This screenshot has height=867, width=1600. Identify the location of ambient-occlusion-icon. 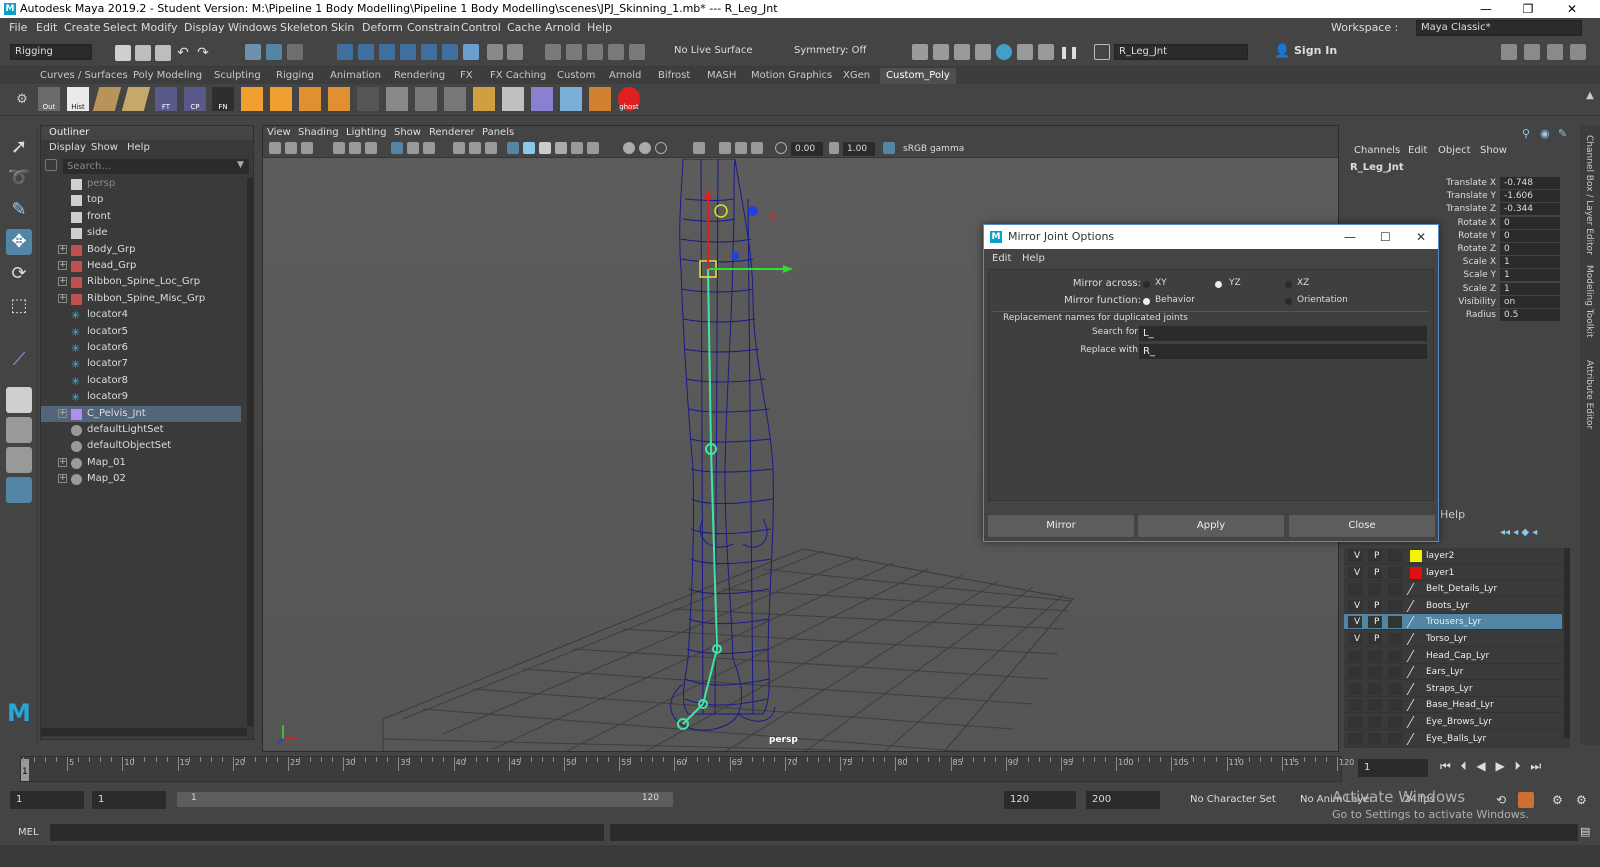
(629, 148).